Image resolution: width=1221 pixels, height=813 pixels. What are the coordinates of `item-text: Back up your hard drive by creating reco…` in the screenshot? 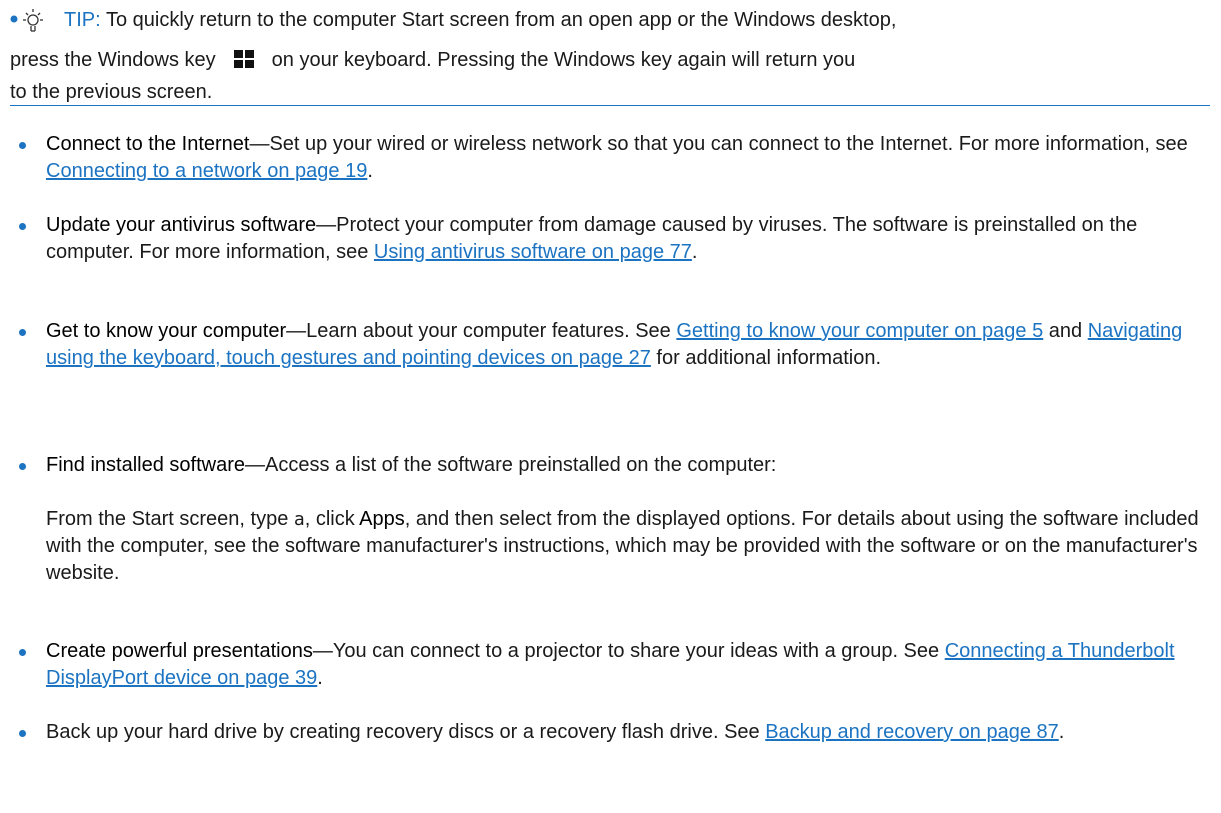 It's located at (406, 732).